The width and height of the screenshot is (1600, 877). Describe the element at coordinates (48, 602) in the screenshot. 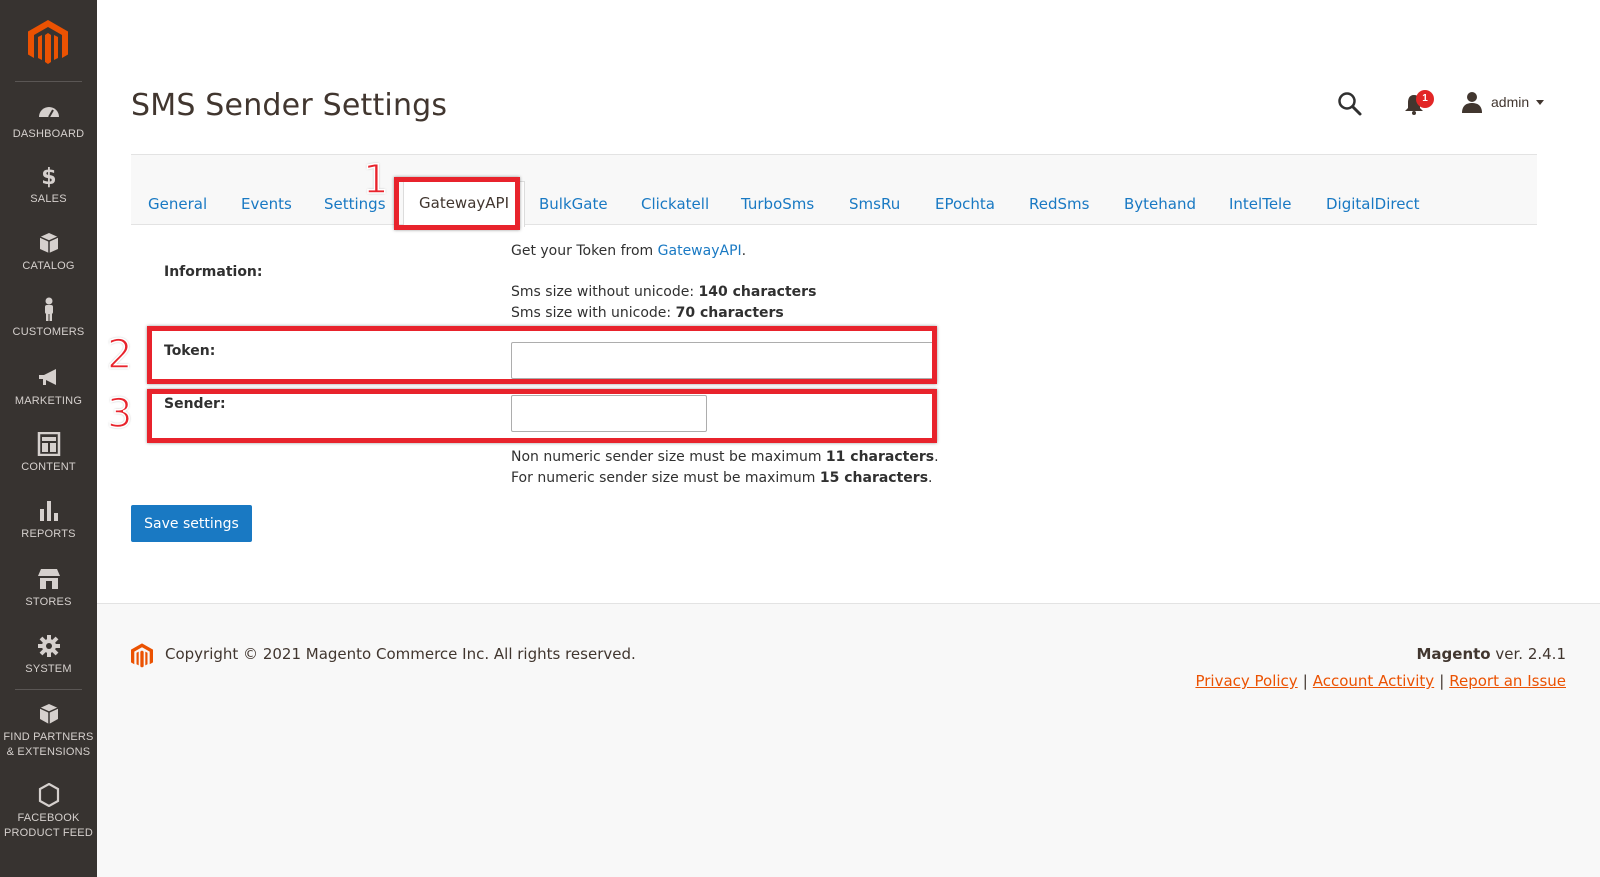

I see `sidebar-item-label: STORES` at that location.